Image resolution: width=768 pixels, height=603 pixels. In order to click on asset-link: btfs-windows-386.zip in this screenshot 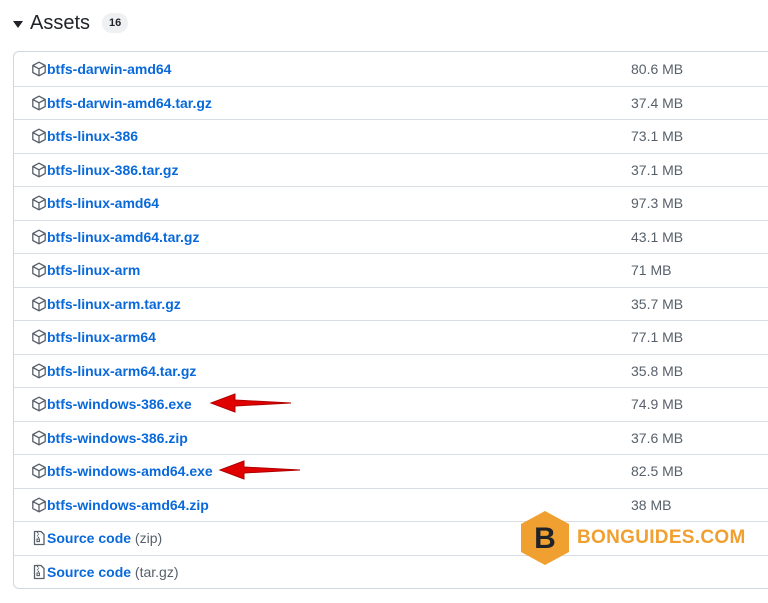, I will do `click(117, 438)`.